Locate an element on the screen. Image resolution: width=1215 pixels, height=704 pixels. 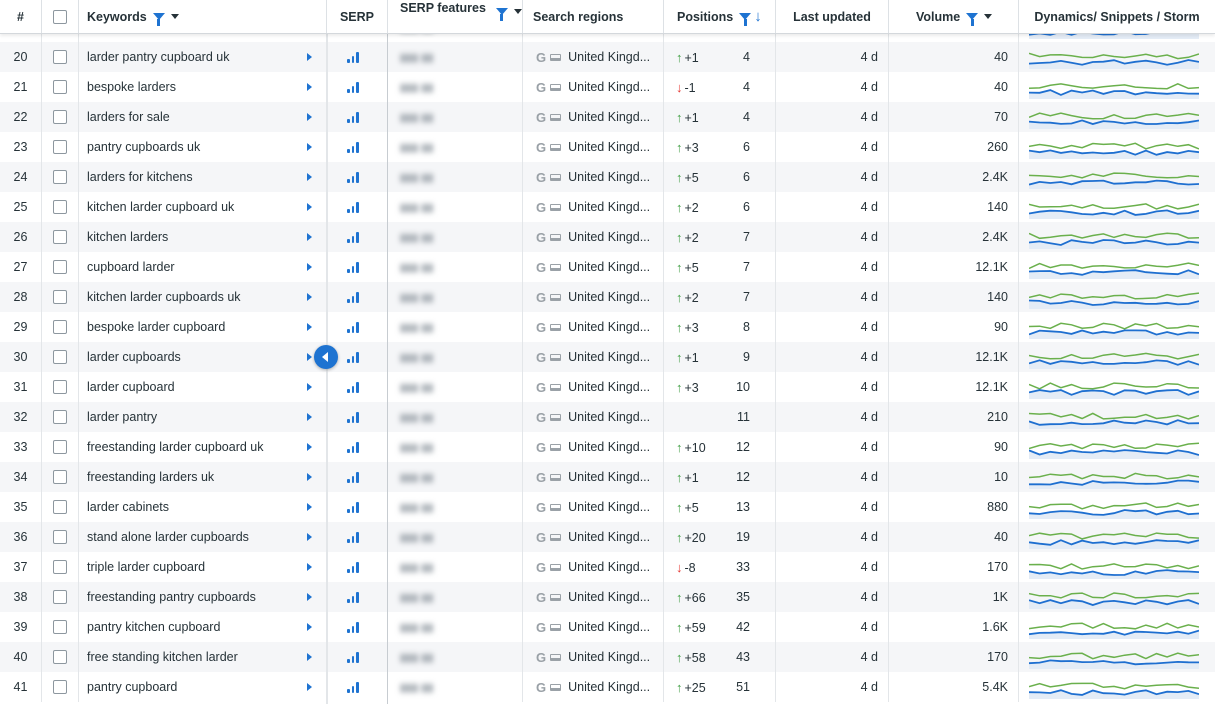
keyword-cell: pantry kitchen cupboard is located at coordinates (203, 627).